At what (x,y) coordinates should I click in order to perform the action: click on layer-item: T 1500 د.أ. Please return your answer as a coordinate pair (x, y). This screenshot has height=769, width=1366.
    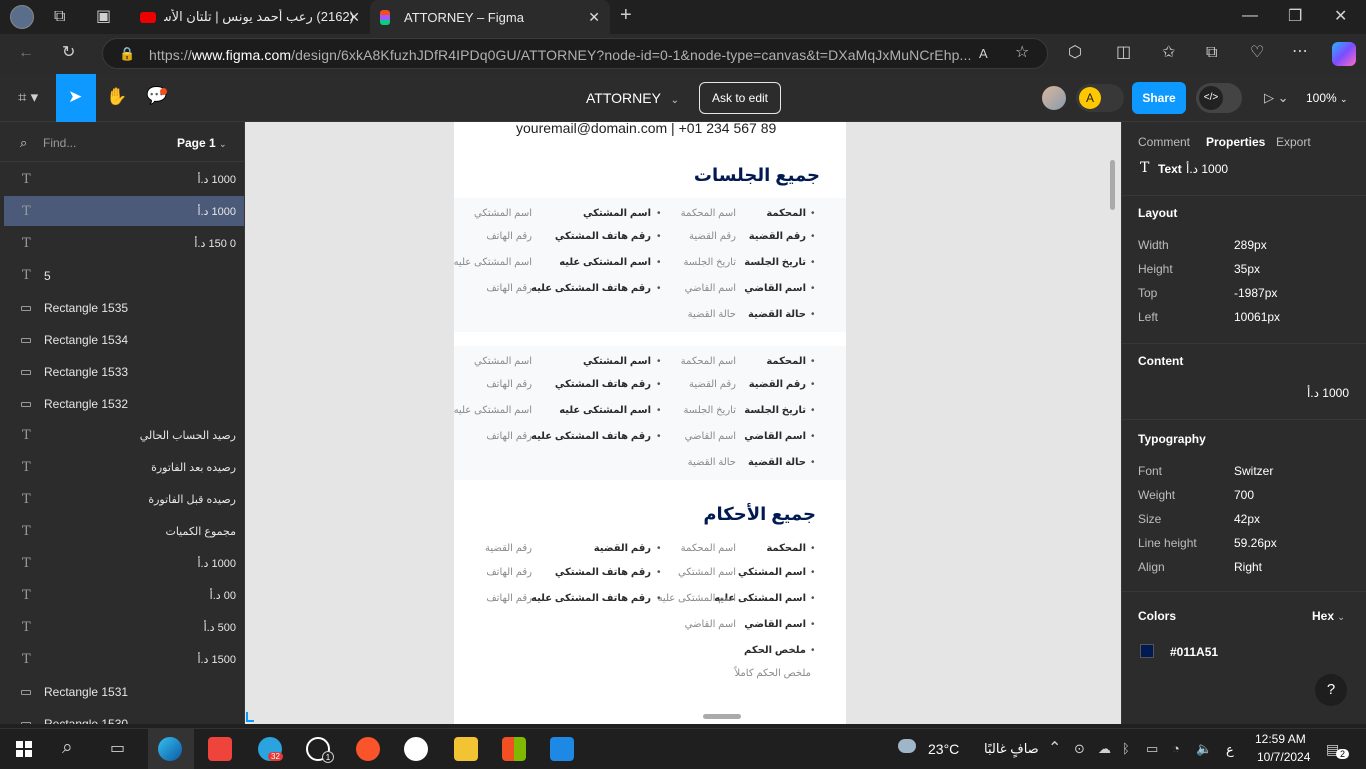
    Looking at the image, I should click on (124, 659).